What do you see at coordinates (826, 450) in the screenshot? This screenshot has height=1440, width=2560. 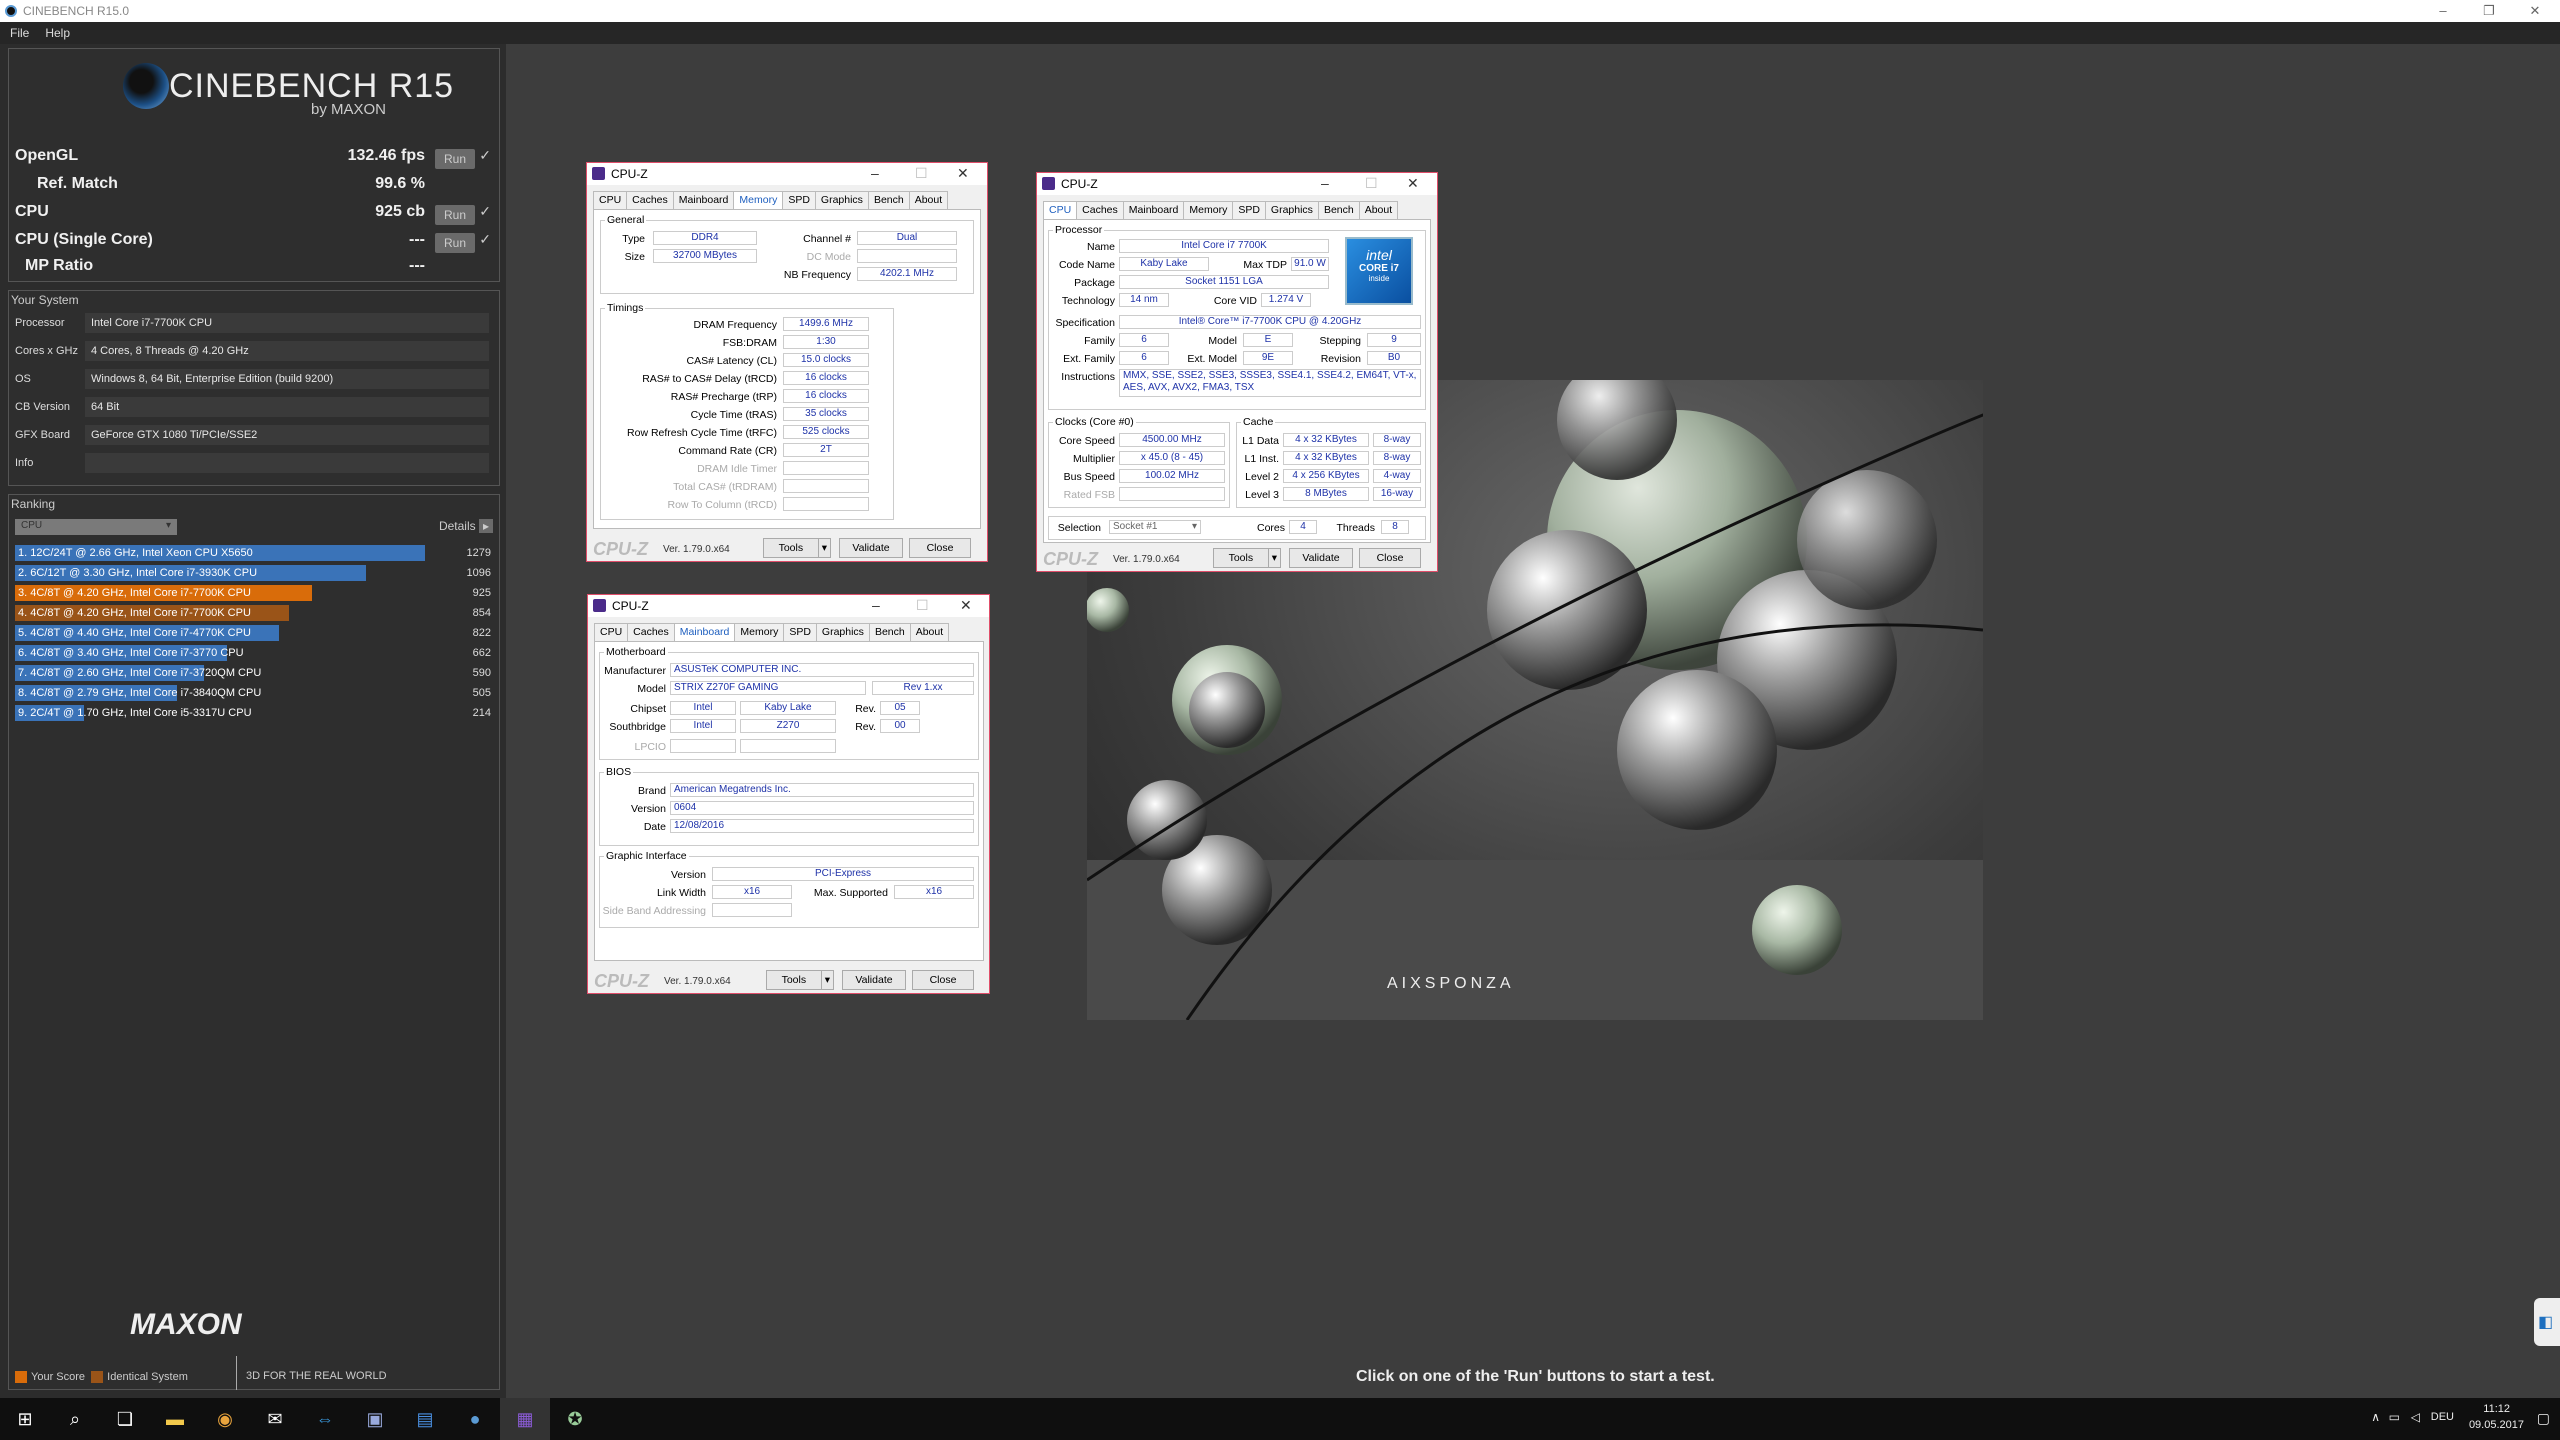 I see `timing-value: 2T` at bounding box center [826, 450].